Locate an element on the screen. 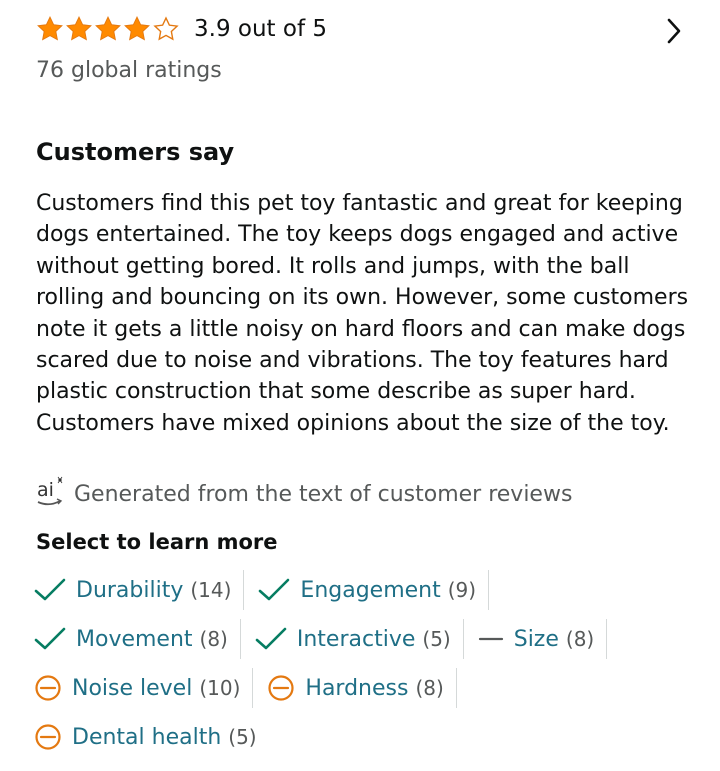 Image resolution: width=720 pixels, height=771 pixels. aspect-chips-row: Durability (14) Engagement (9) is located at coordinates (268, 590).